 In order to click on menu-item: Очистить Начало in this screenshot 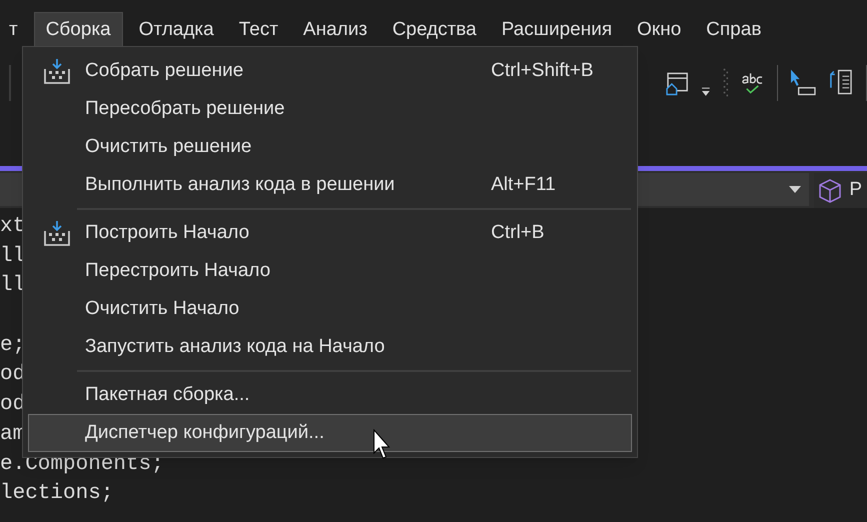, I will do `click(330, 309)`.